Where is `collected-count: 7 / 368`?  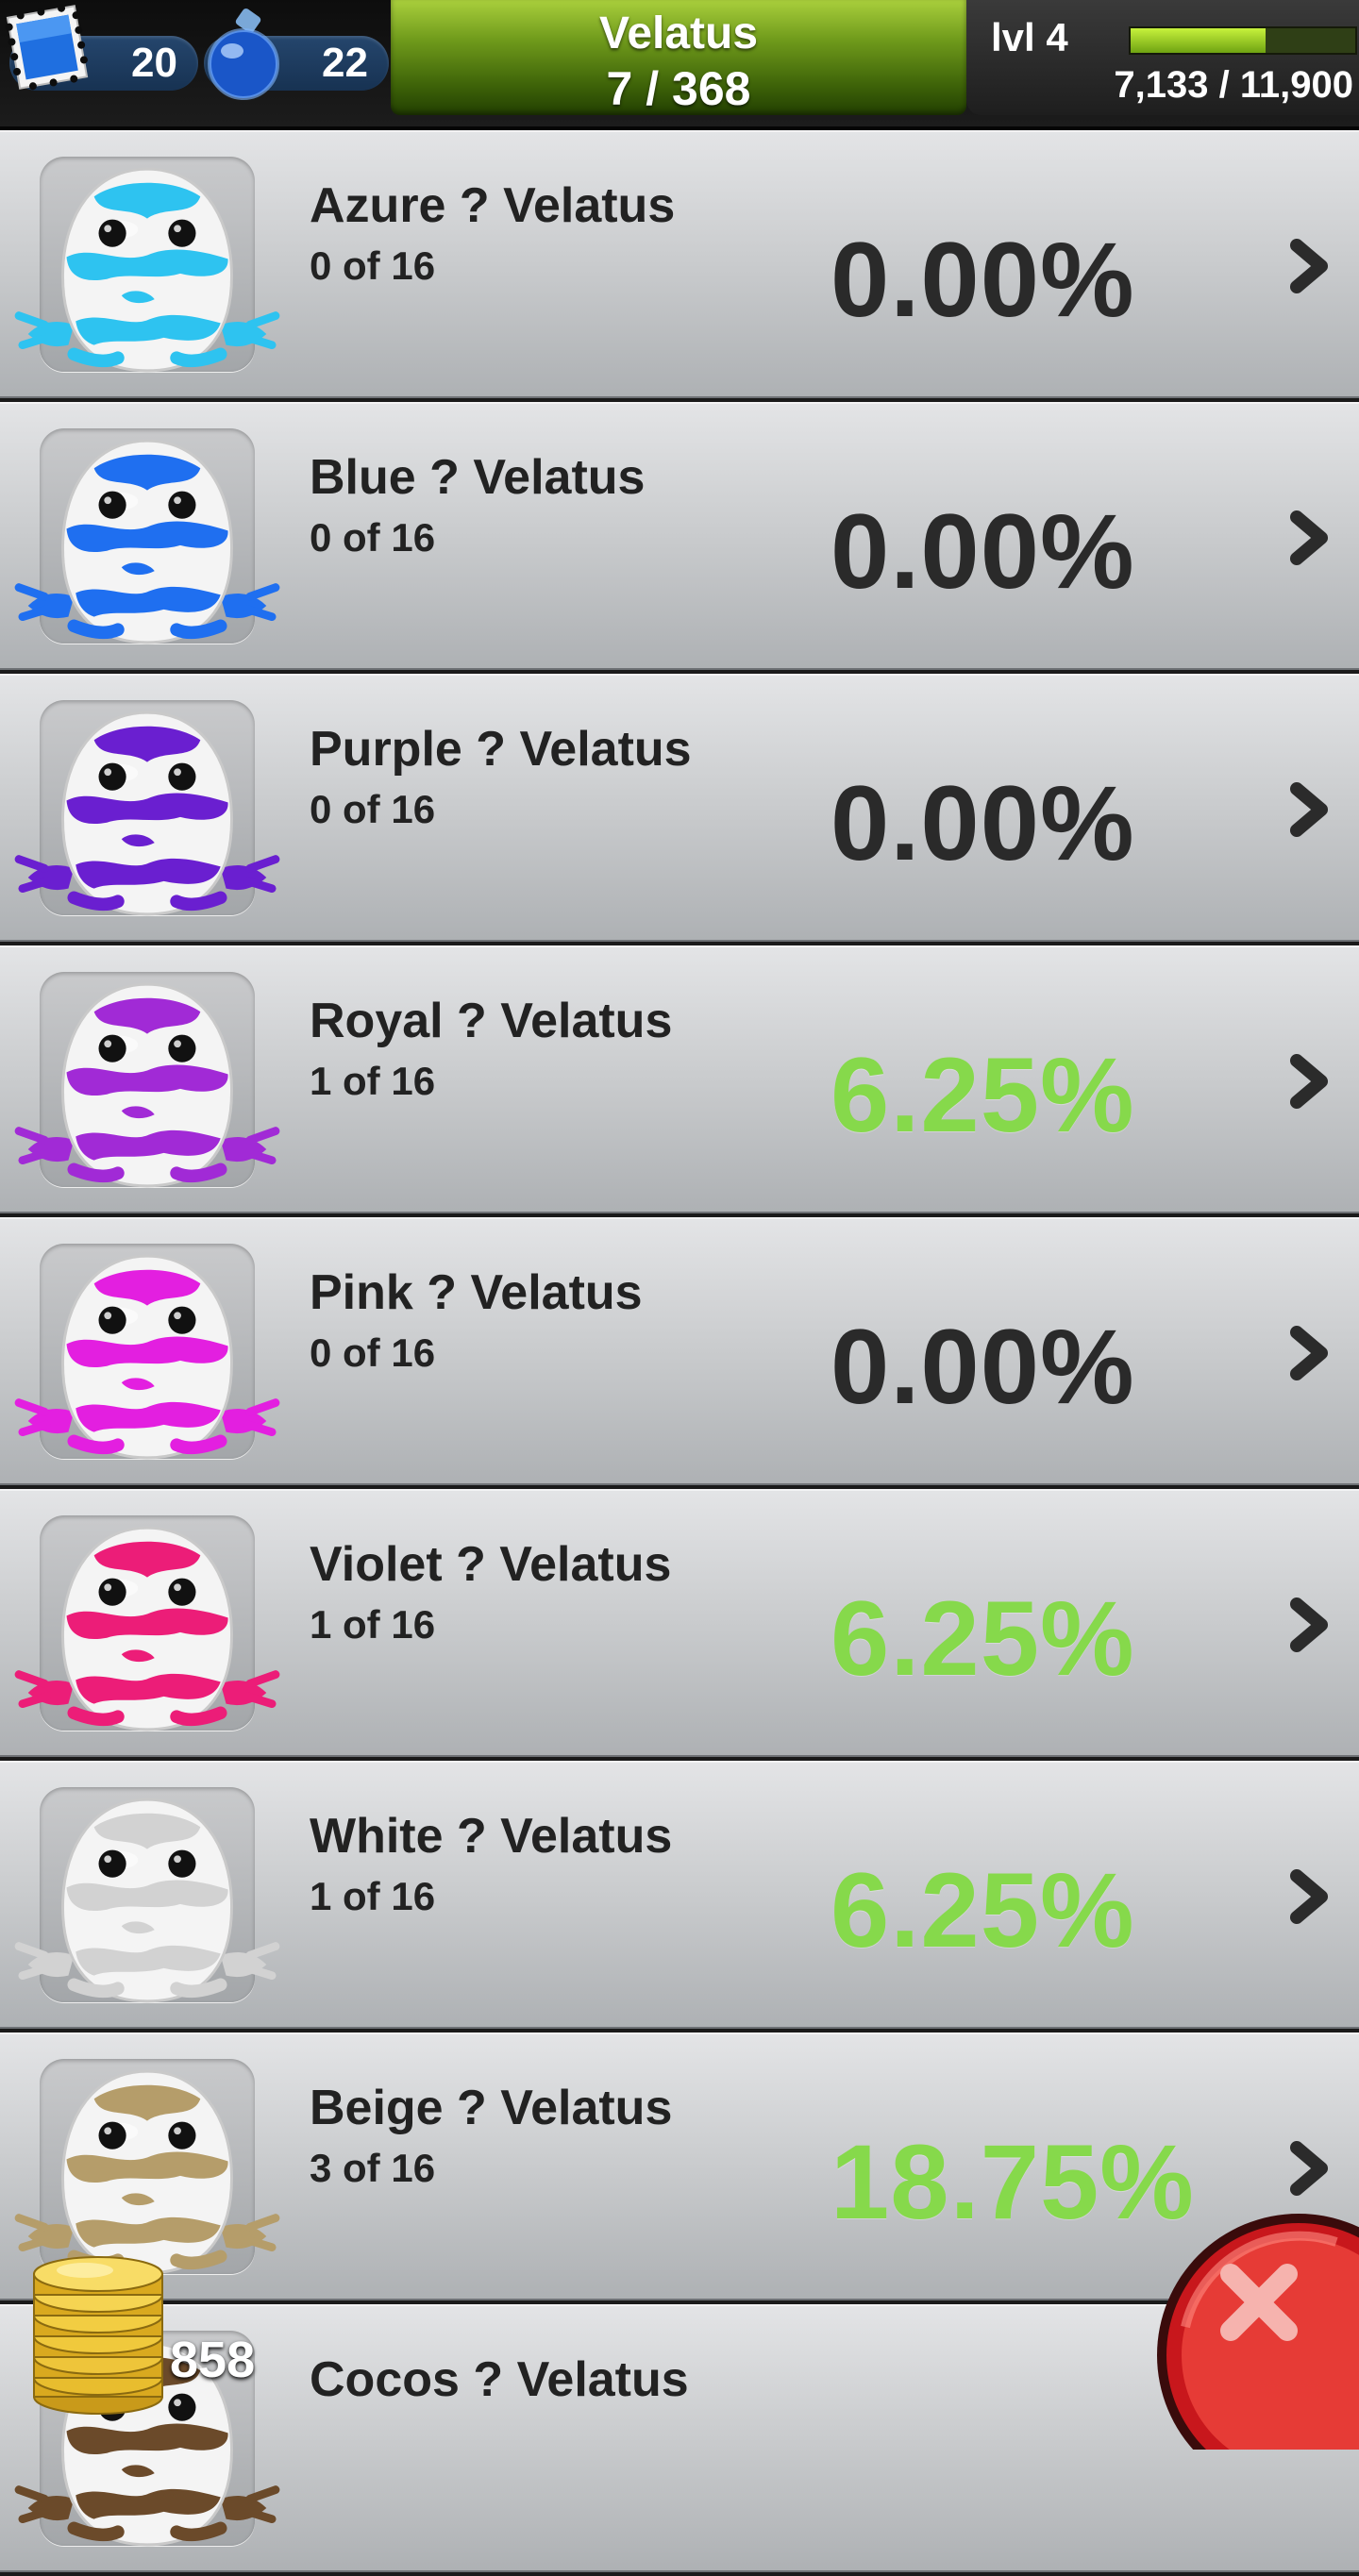 collected-count: 7 / 368 is located at coordinates (678, 88).